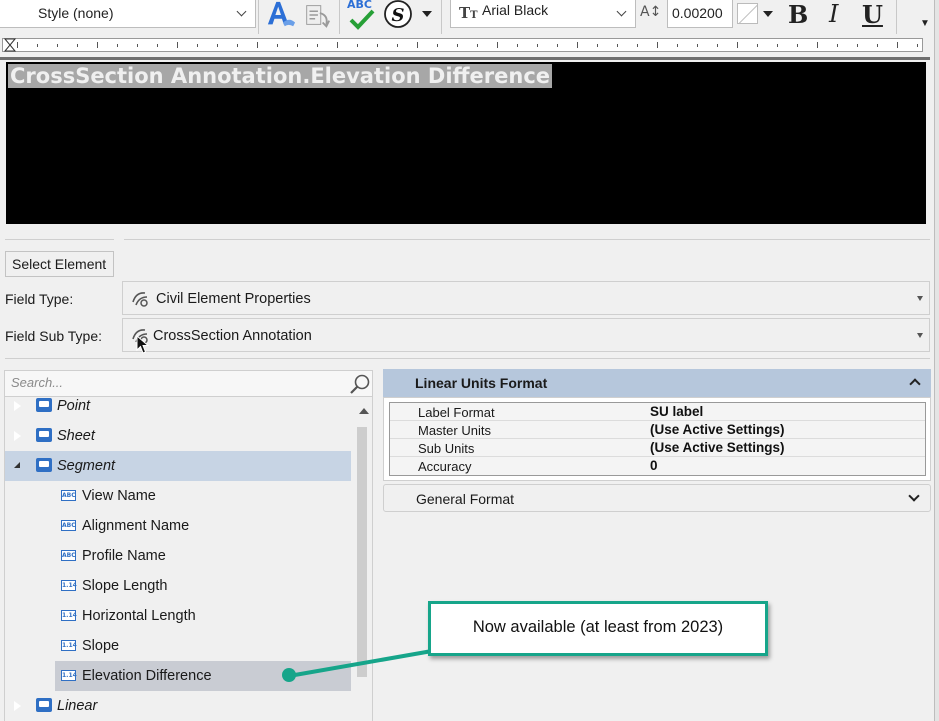  Describe the element at coordinates (651, 12) in the screenshot. I see `text-height-icon: A↕` at that location.